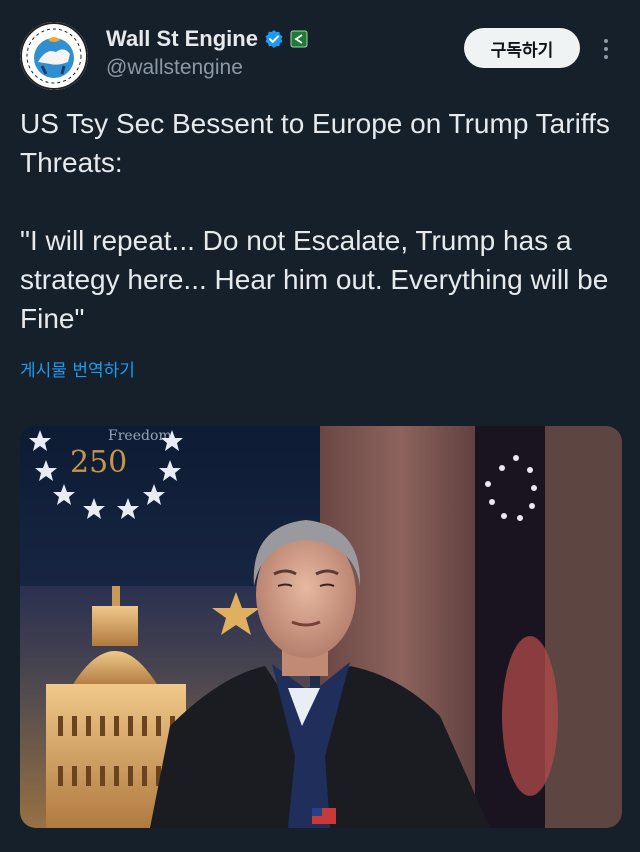  I want to click on banner-freedom-text: Freedom, so click(140, 436).